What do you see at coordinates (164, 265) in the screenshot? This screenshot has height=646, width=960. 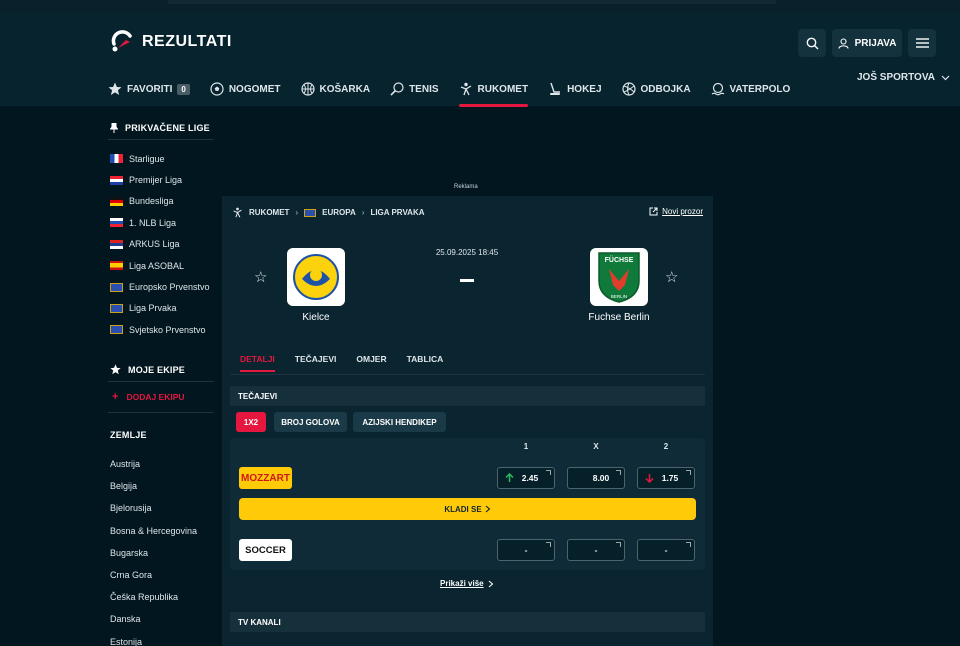 I see `league-item-liga-asobal: Liga ASOBAL` at bounding box center [164, 265].